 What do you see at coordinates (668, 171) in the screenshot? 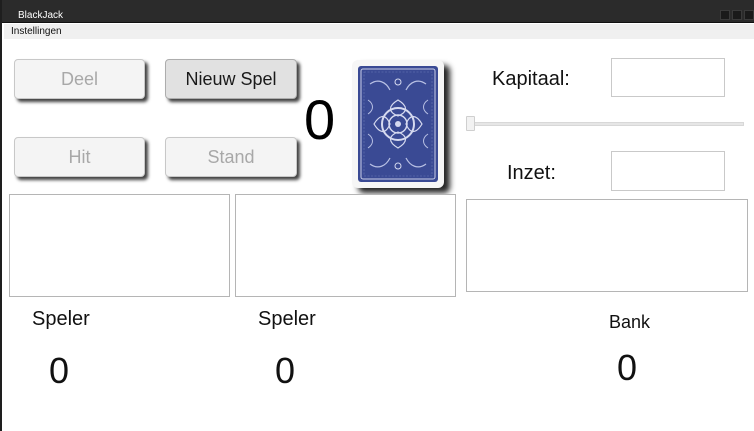
I see `bet-field` at bounding box center [668, 171].